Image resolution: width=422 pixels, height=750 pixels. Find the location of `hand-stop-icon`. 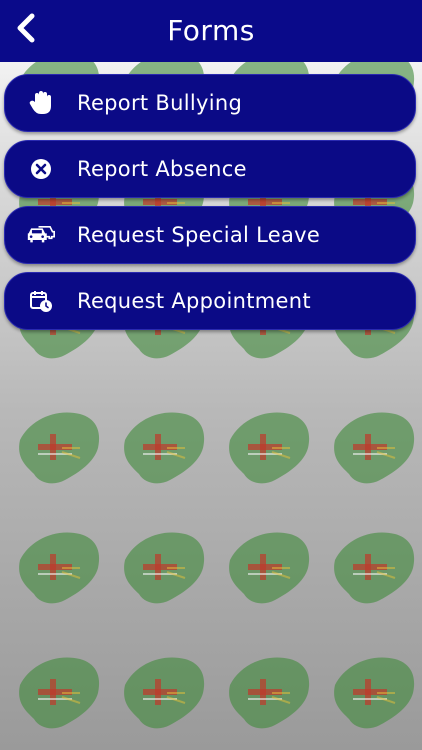

hand-stop-icon is located at coordinates (41, 103).